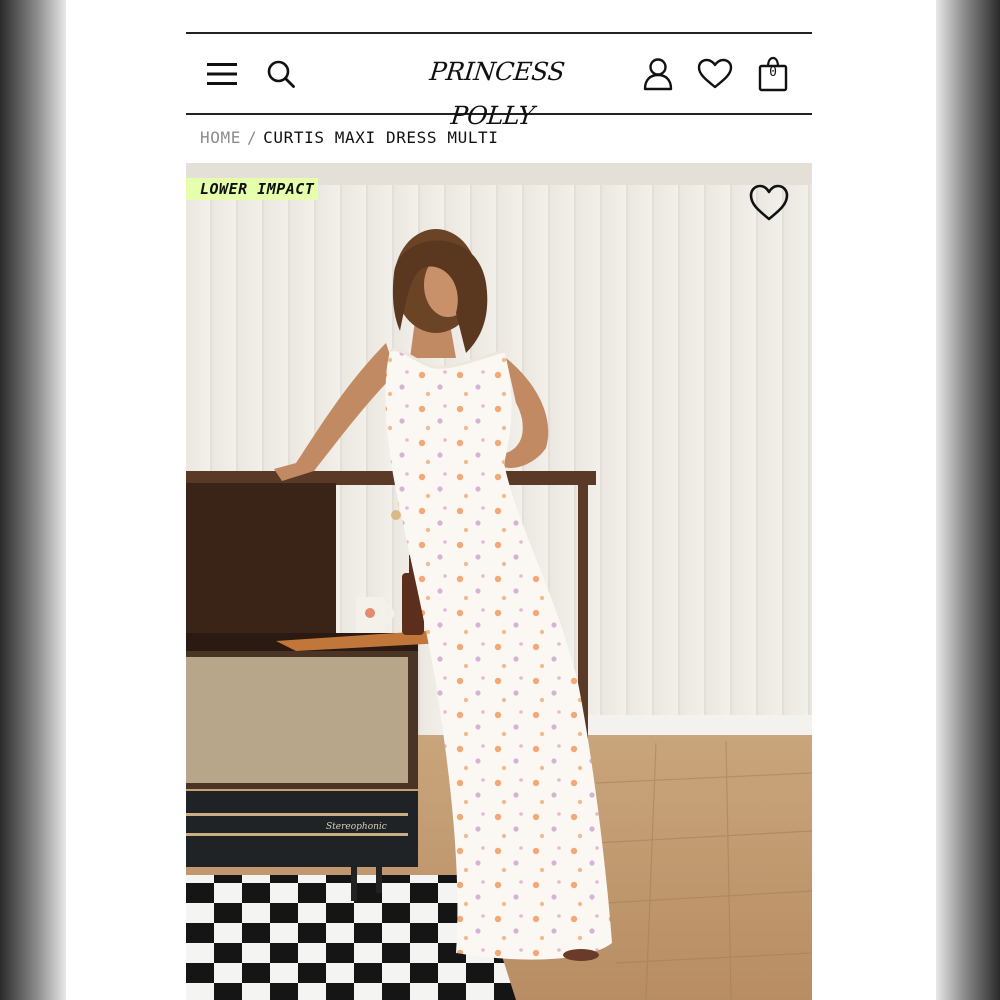  Describe the element at coordinates (497, 90) in the screenshot. I see `brand-logo: PRINCESS POLLY` at that location.